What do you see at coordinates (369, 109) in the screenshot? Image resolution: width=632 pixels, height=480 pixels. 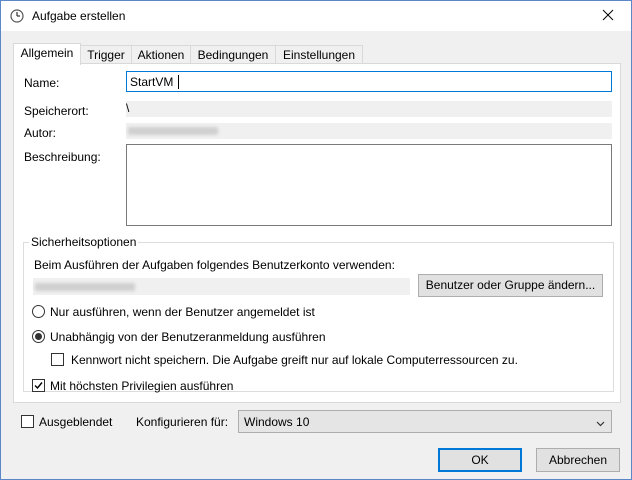 I see `location-field: \` at bounding box center [369, 109].